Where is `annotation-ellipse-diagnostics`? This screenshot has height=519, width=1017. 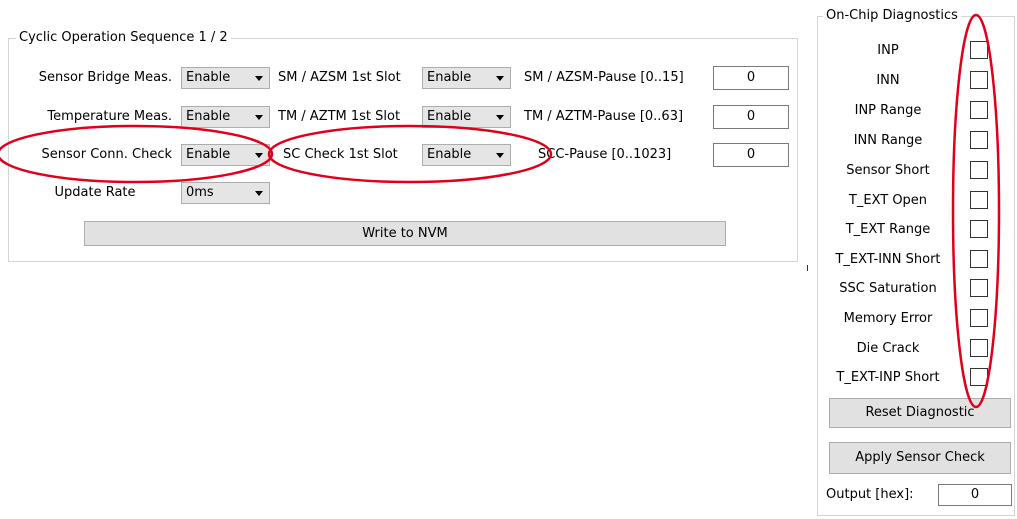 annotation-ellipse-diagnostics is located at coordinates (976, 211).